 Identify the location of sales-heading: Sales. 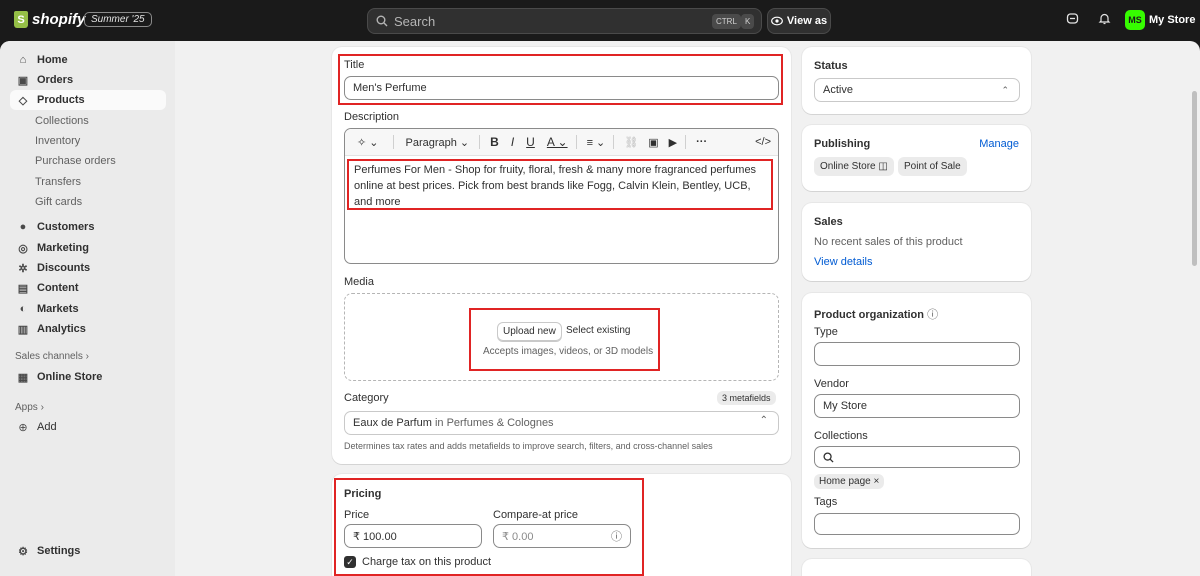
(828, 222).